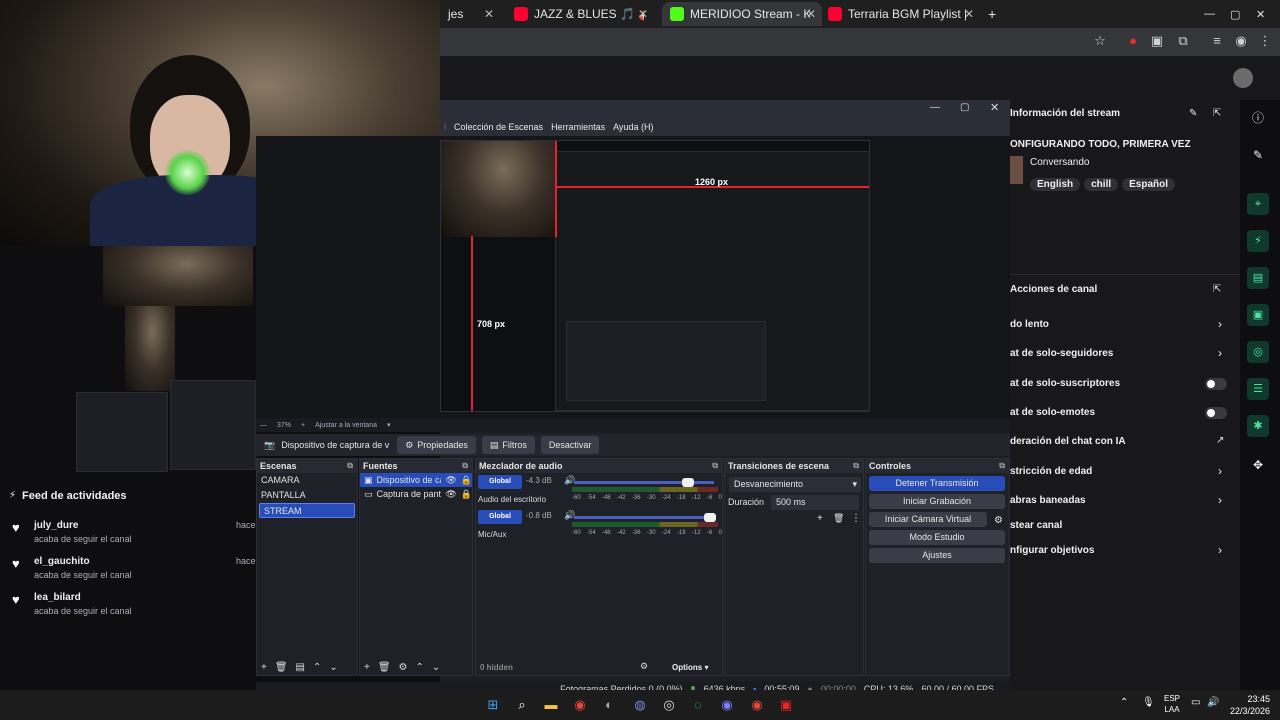 The width and height of the screenshot is (1280, 720). Describe the element at coordinates (436, 445) in the screenshot. I see `properties-button: ⚙ Propiedades` at that location.